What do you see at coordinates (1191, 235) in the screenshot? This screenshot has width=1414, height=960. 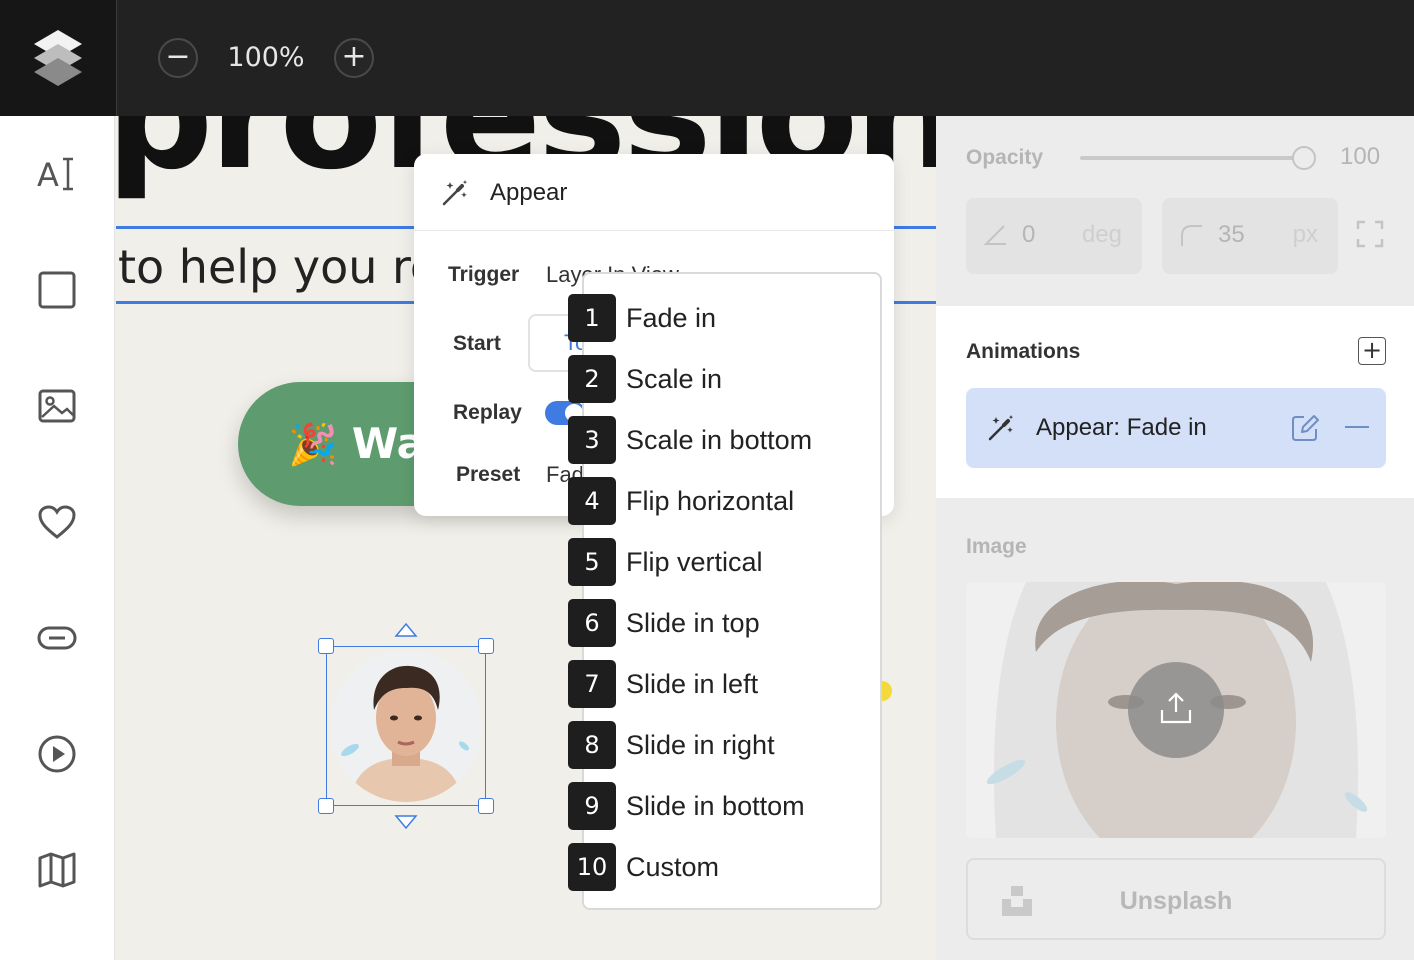 I see `corner-radius-icon` at bounding box center [1191, 235].